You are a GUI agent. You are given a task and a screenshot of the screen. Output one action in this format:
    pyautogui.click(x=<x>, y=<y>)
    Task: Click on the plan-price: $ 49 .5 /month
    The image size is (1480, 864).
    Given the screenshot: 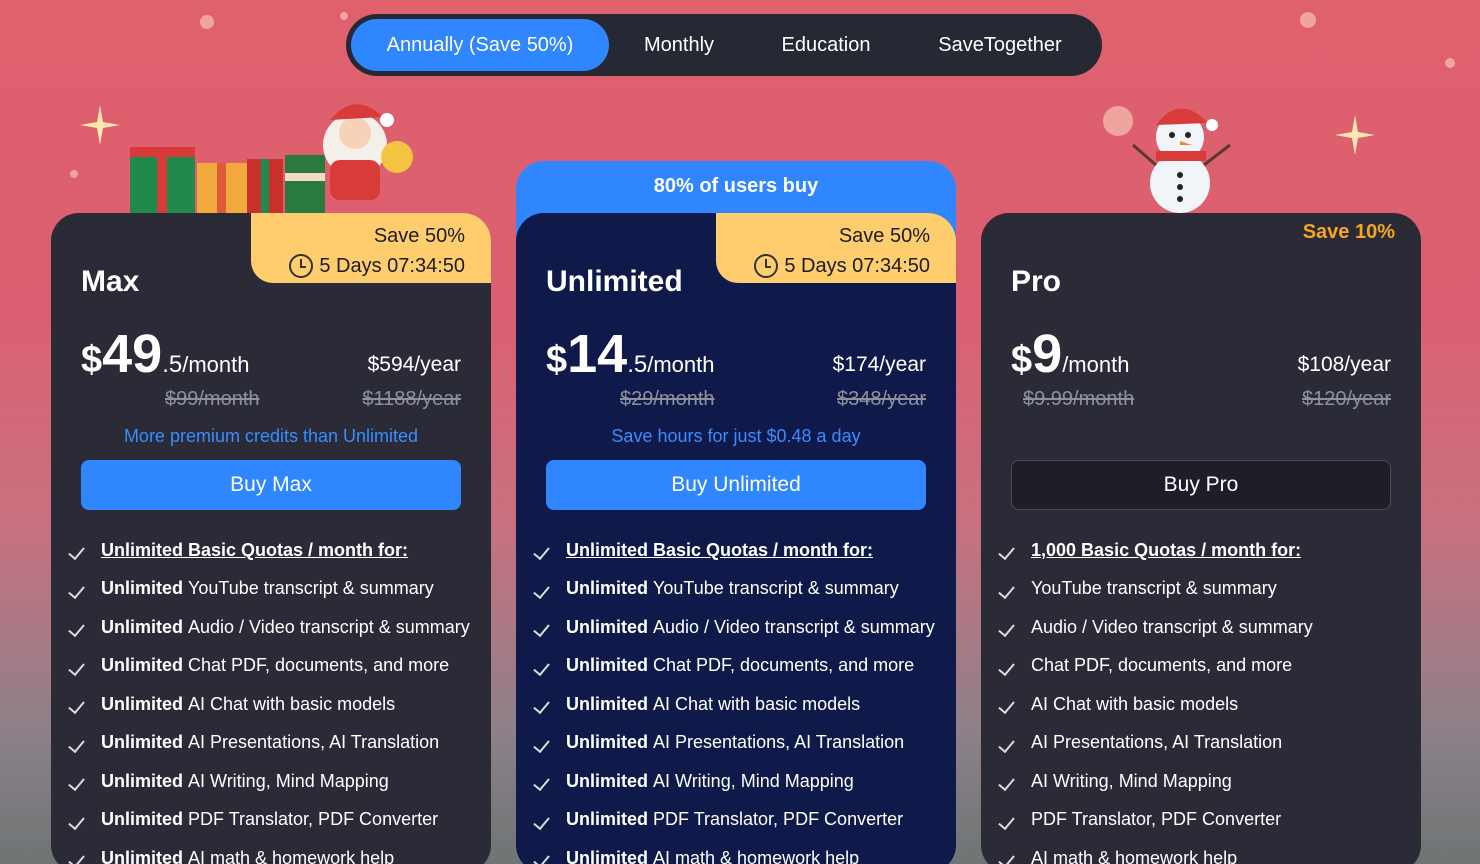 What is the action you would take?
    pyautogui.click(x=165, y=354)
    